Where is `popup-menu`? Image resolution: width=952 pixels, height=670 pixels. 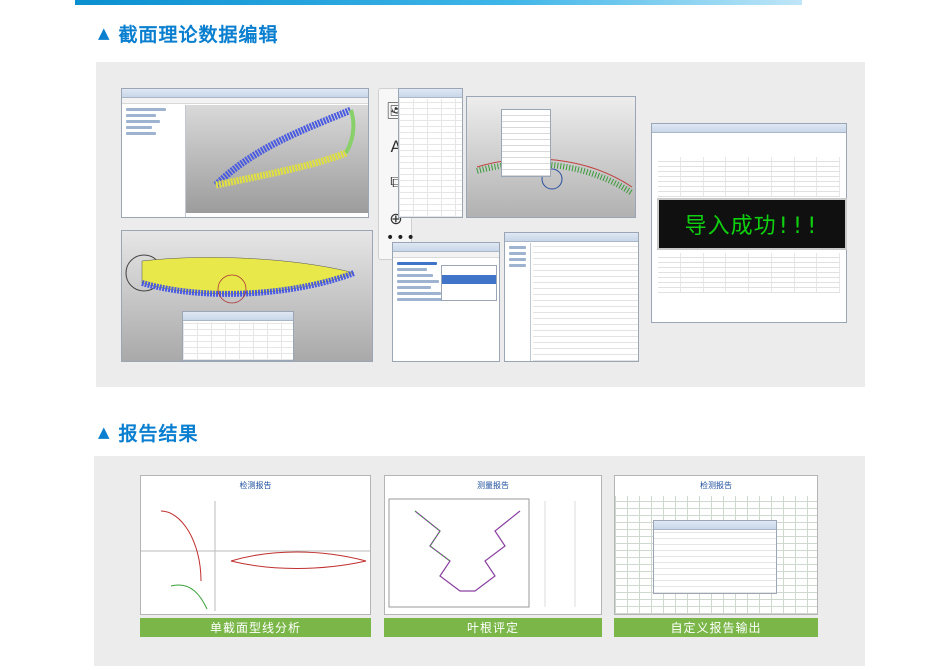 popup-menu is located at coordinates (526, 143).